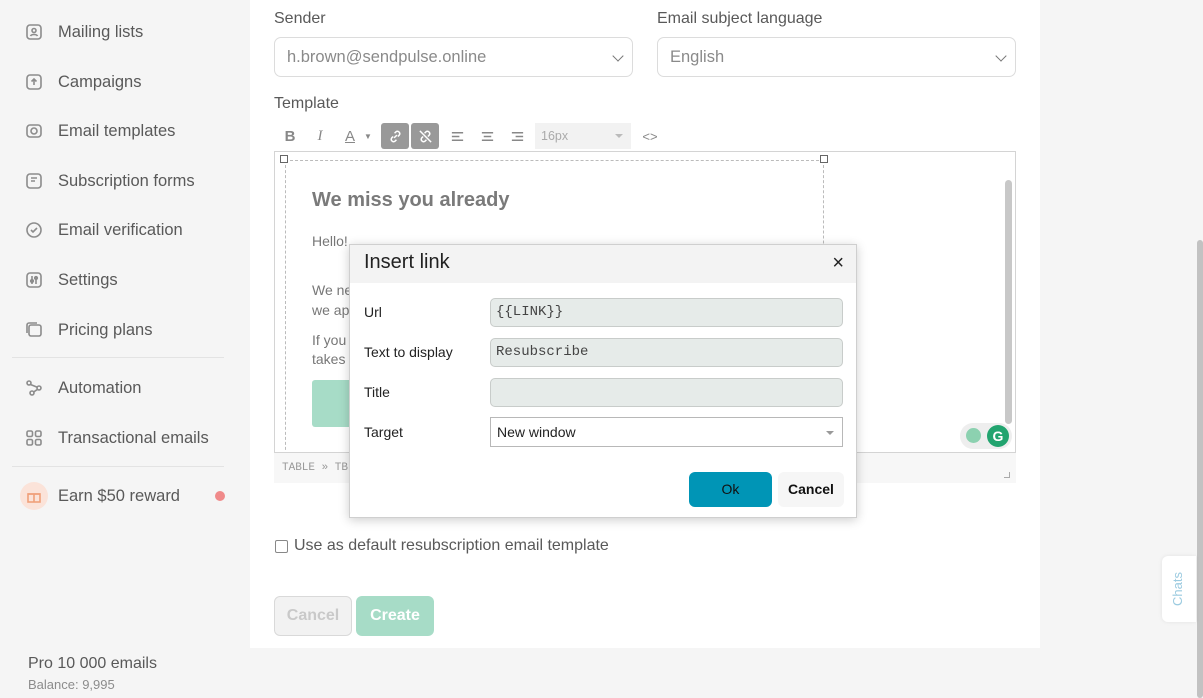  Describe the element at coordinates (1200, 469) in the screenshot. I see `page-scrollbar` at that location.